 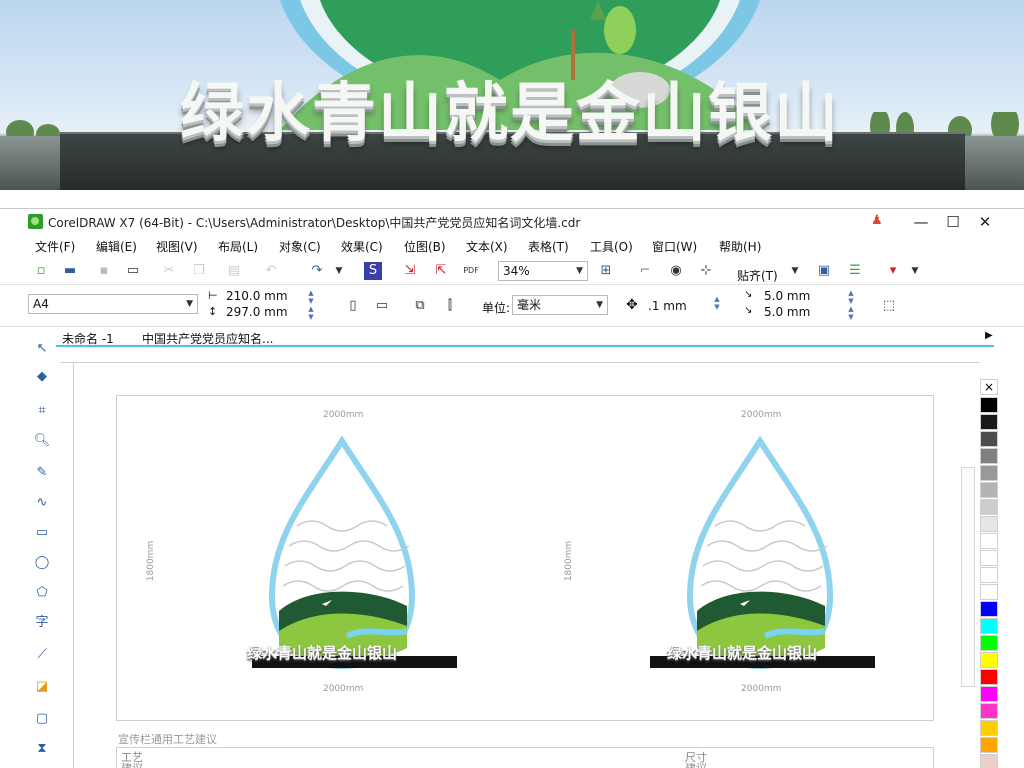 I want to click on close-button: ✕, so click(x=985, y=222).